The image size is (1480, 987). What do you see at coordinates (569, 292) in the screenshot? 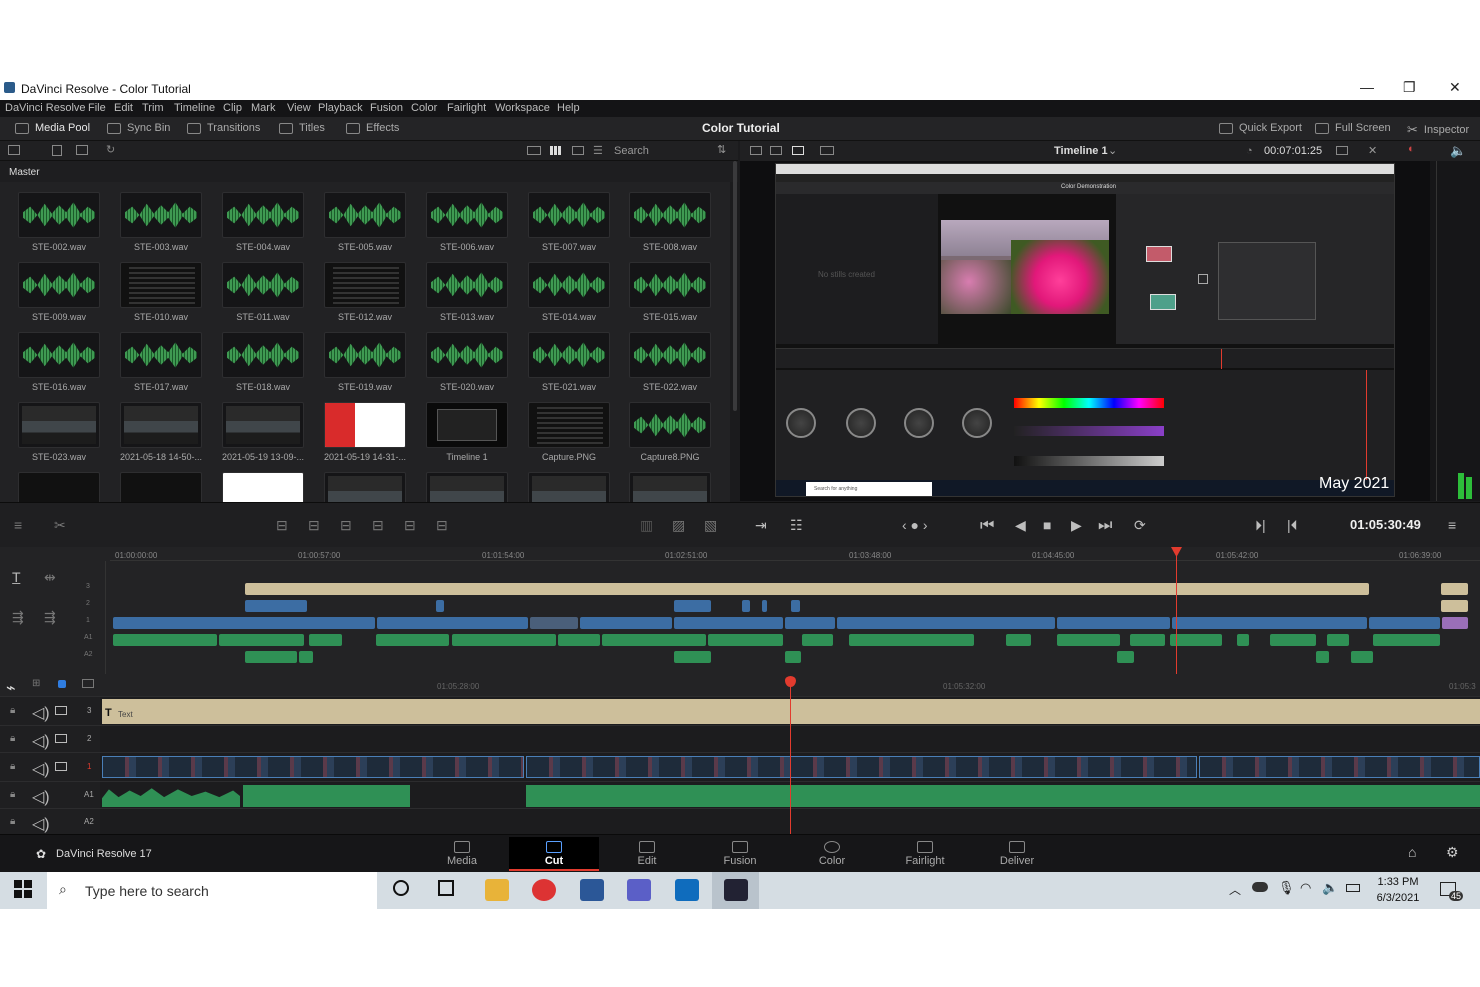
I see `clip-thumbnail: STE-014.wav` at bounding box center [569, 292].